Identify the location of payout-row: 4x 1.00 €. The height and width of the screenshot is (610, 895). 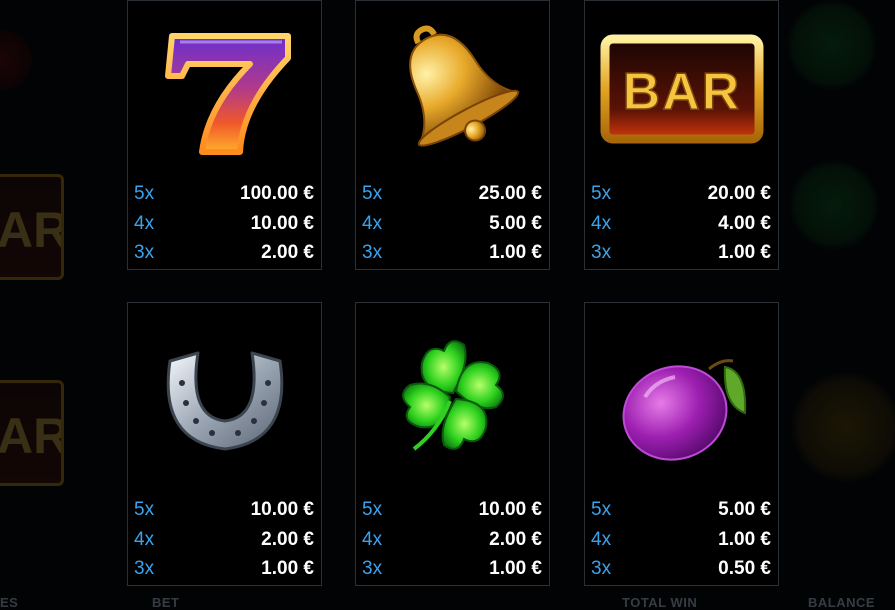
(681, 540).